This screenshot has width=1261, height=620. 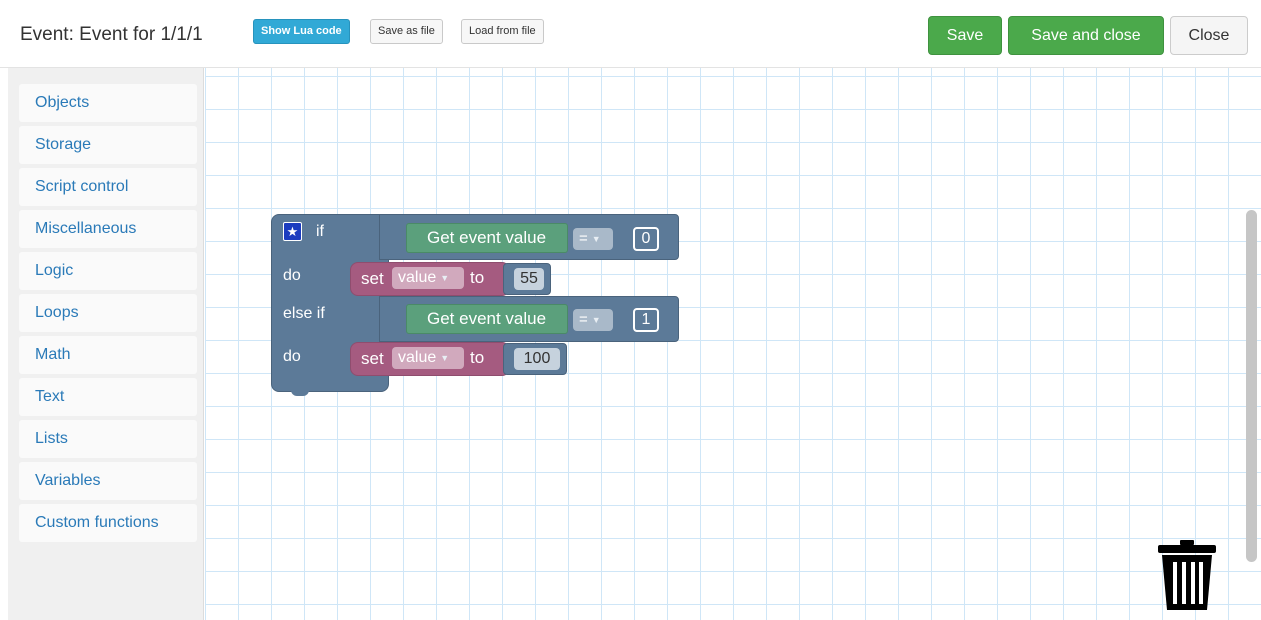 I want to click on variable-name-2: value, so click(x=417, y=358).